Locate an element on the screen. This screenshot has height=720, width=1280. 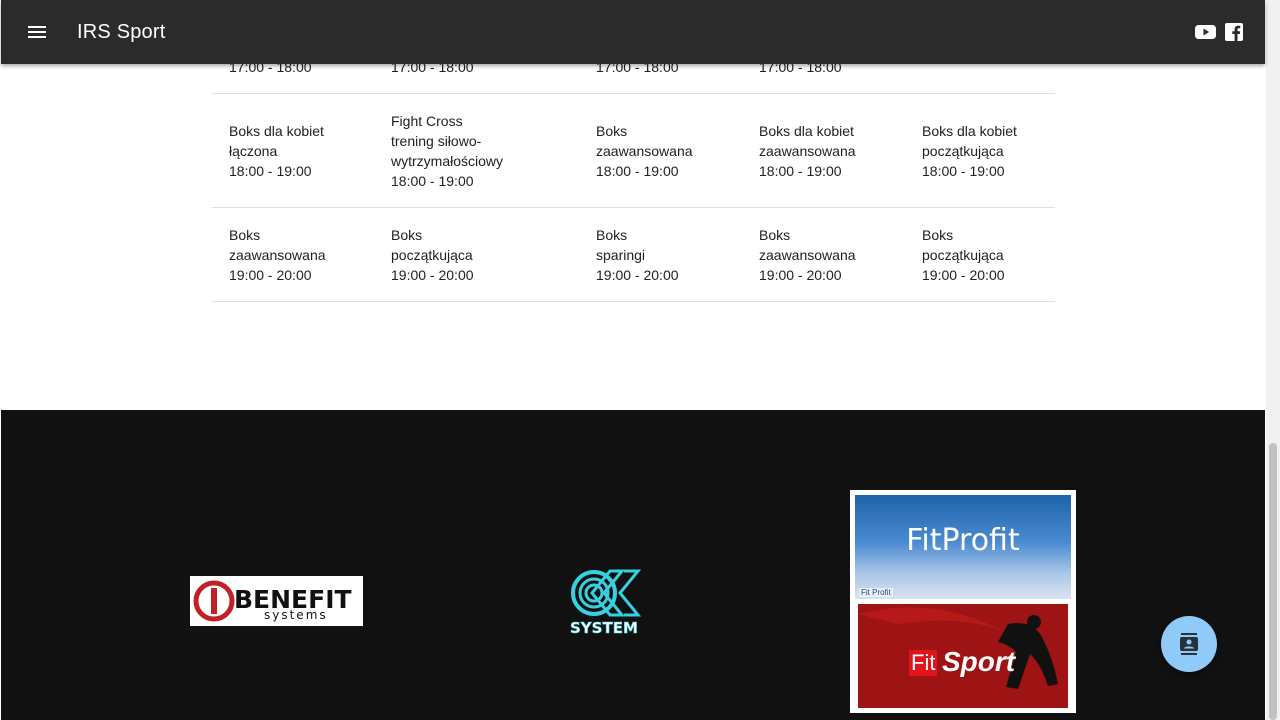
schedule-cell: Boks dla kobiet zaawansowana 18:00 - 19:00 is located at coordinates (807, 151).